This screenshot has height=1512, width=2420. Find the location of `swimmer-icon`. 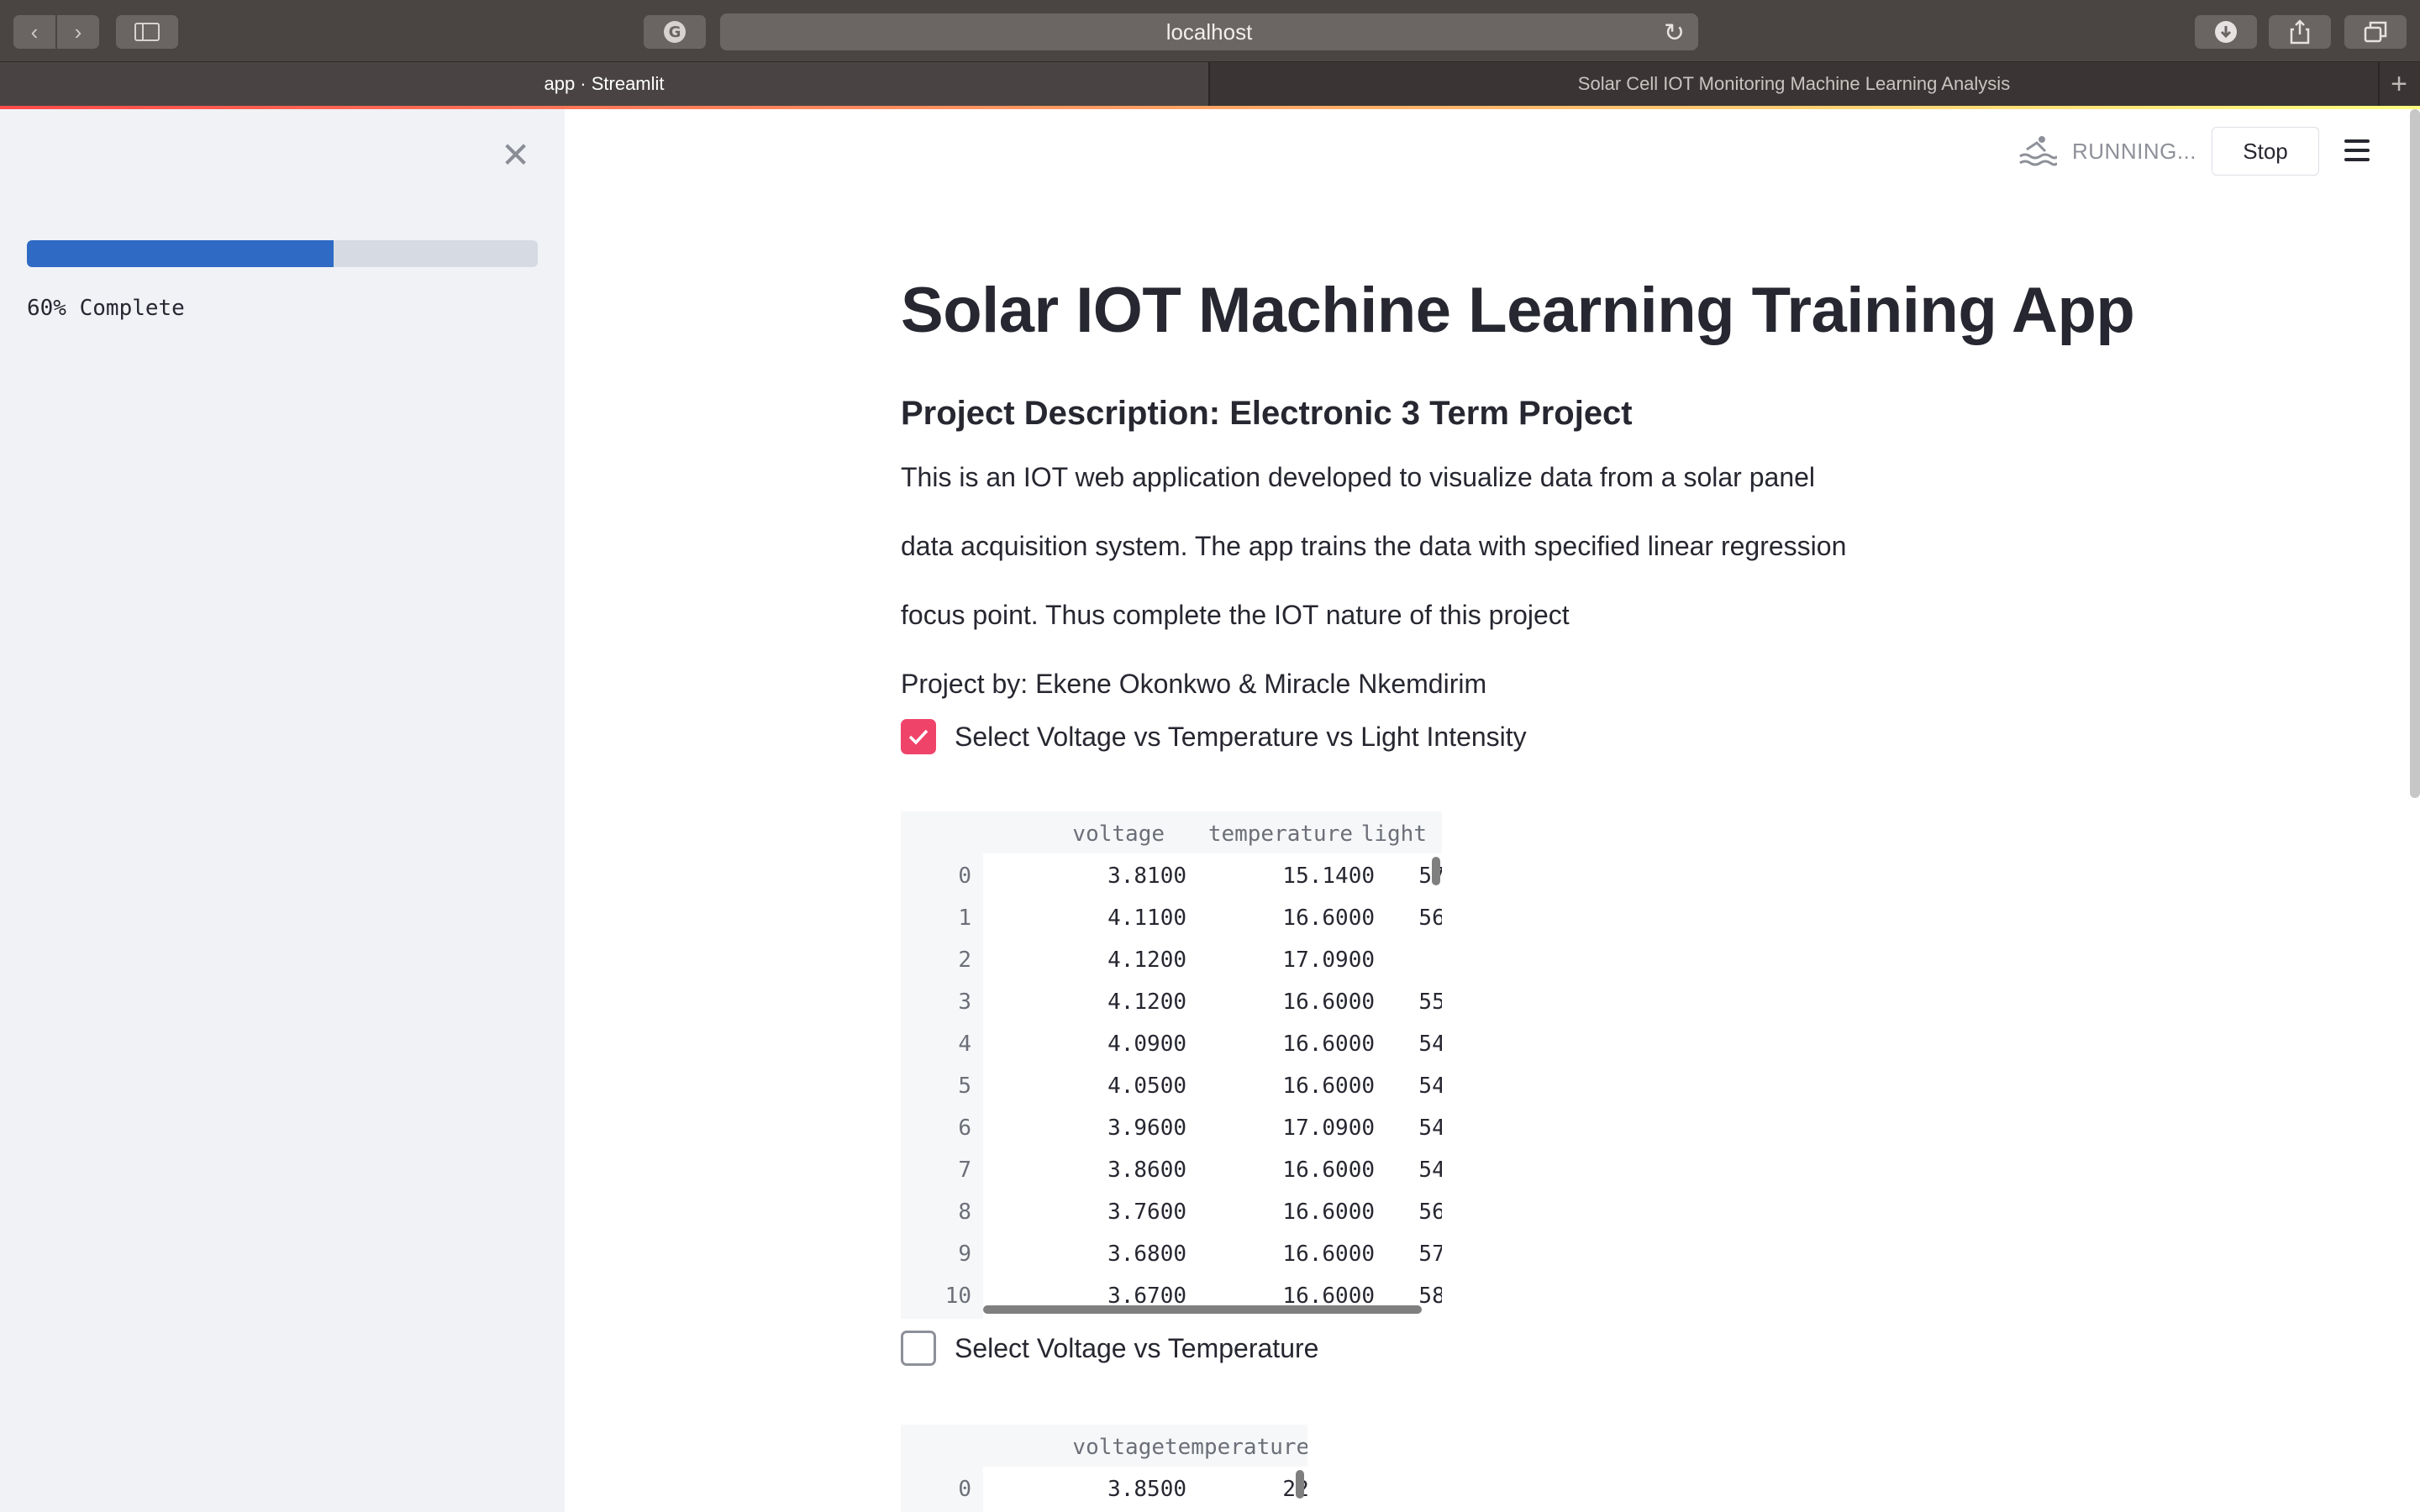

swimmer-icon is located at coordinates (2038, 151).